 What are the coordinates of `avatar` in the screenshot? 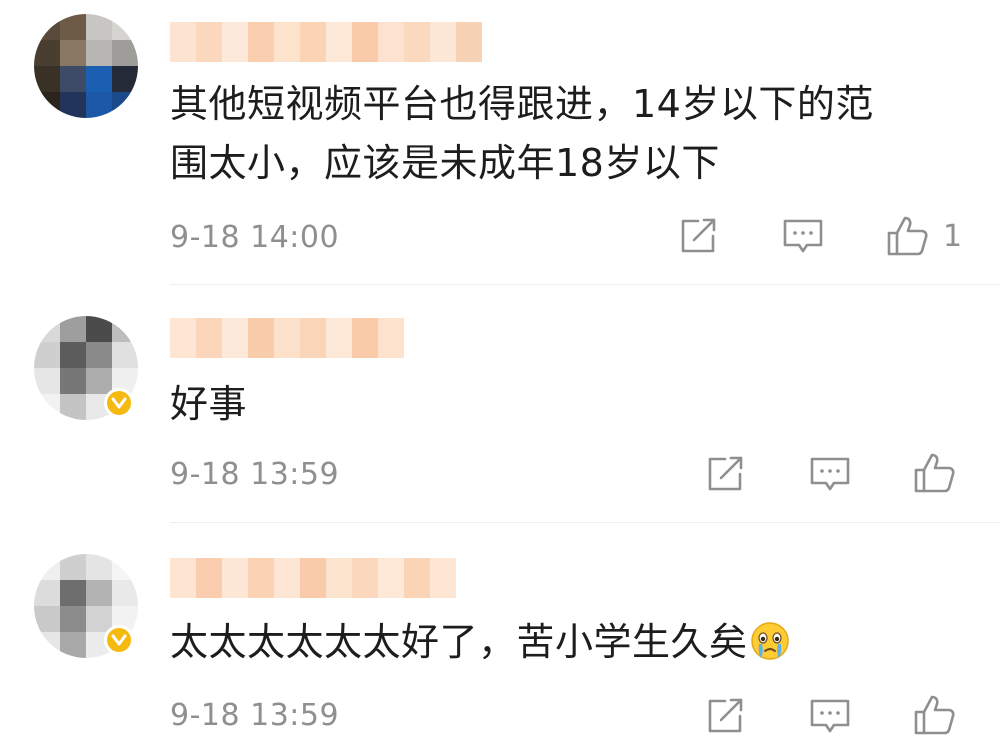 It's located at (86, 66).